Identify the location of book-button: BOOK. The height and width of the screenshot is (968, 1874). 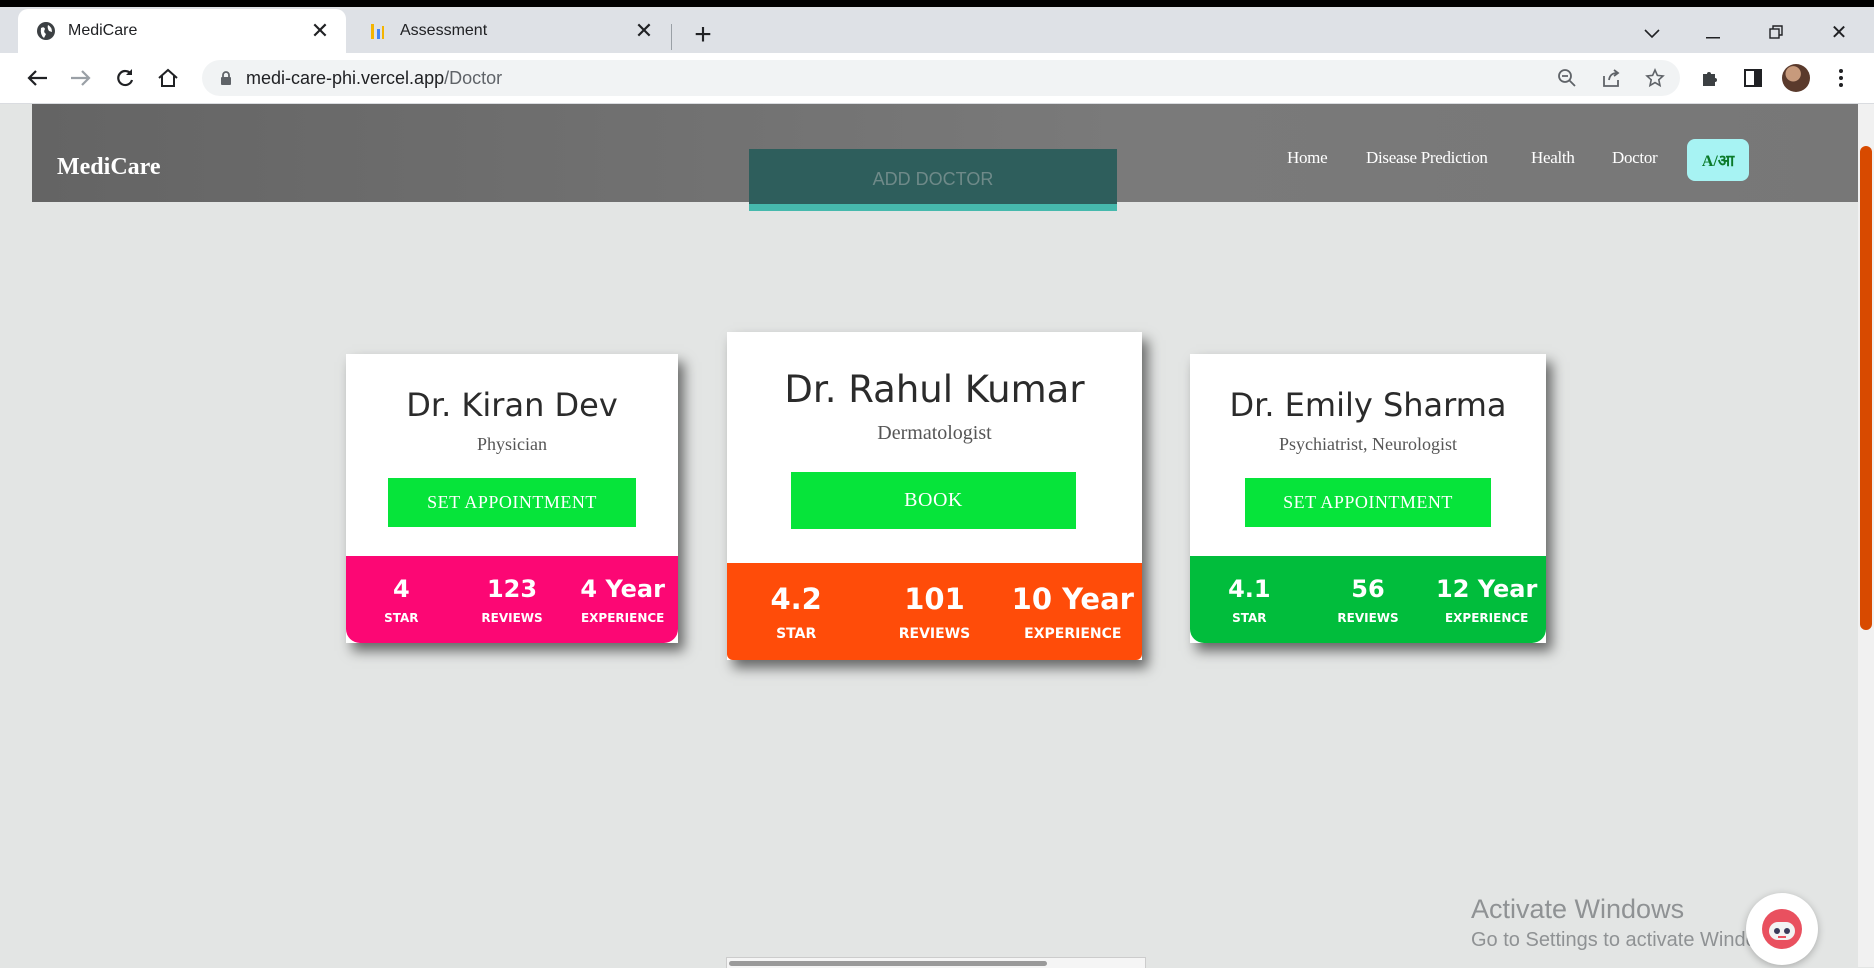
(933, 500).